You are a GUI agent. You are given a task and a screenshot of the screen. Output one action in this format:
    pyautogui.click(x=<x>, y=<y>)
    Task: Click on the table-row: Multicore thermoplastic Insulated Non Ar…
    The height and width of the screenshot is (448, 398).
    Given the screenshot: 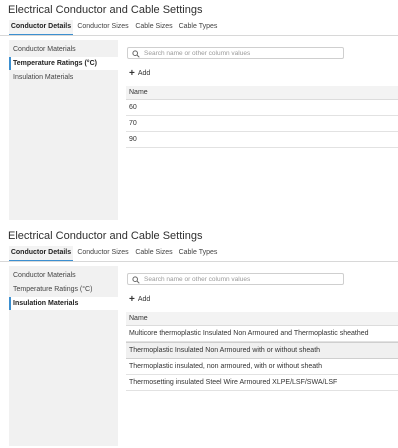 What is the action you would take?
    pyautogui.click(x=262, y=334)
    